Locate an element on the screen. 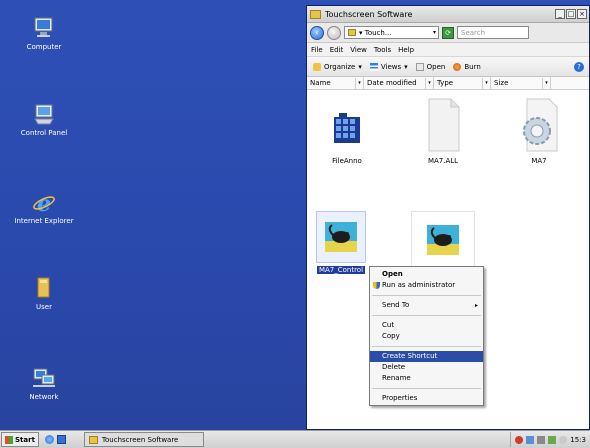 The height and width of the screenshot is (448, 590). taskbar: Start Touchscreen Software 15:3 is located at coordinates (295, 439).